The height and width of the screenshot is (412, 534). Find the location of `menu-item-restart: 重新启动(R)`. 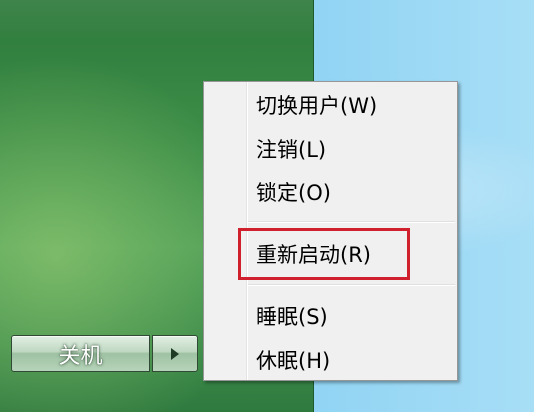

menu-item-restart: 重新启动(R) is located at coordinates (313, 254).